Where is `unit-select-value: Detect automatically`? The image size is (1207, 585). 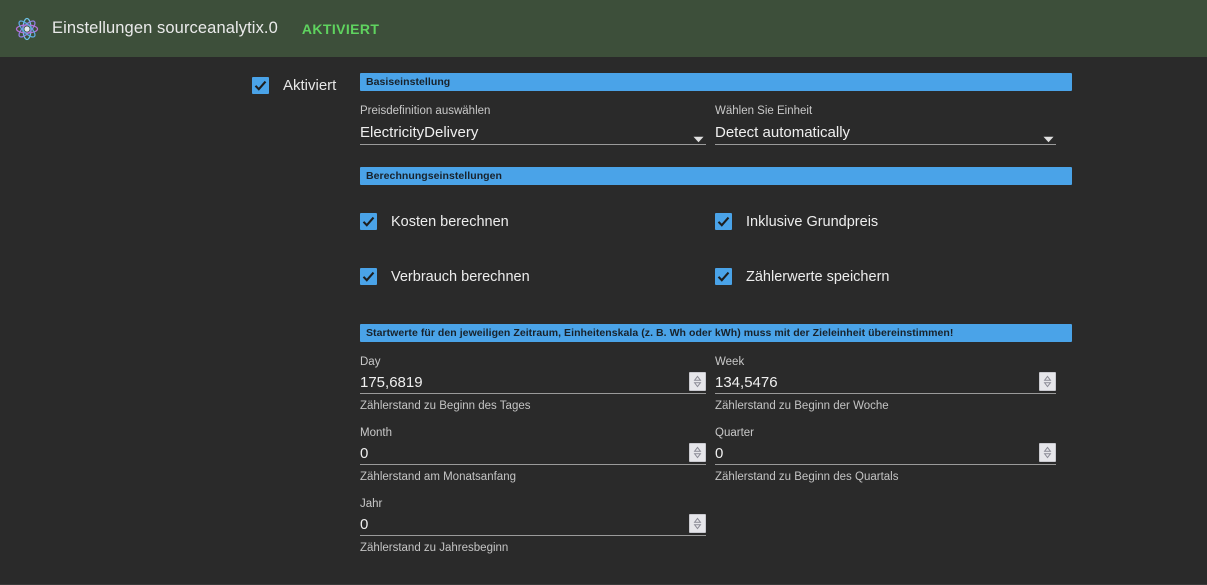
unit-select-value: Detect automatically is located at coordinates (783, 132).